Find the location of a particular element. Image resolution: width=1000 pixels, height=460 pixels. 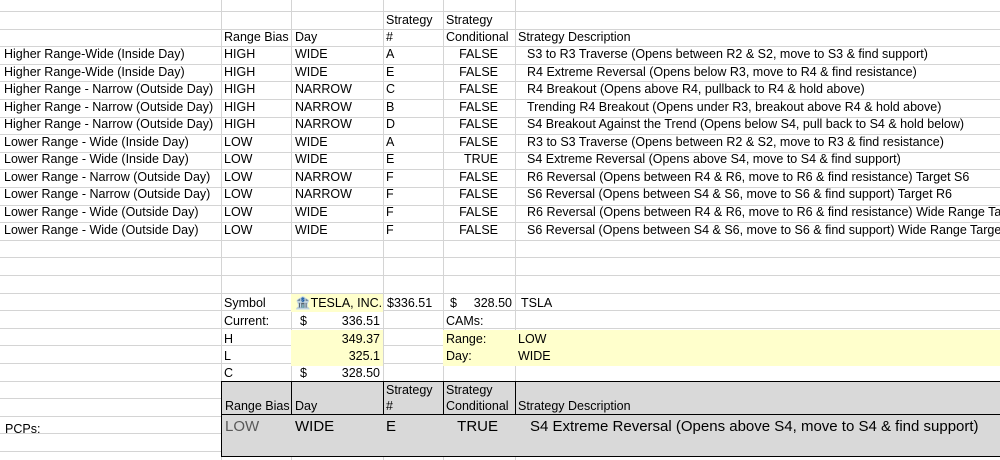

current-label: Current: is located at coordinates (246, 321).